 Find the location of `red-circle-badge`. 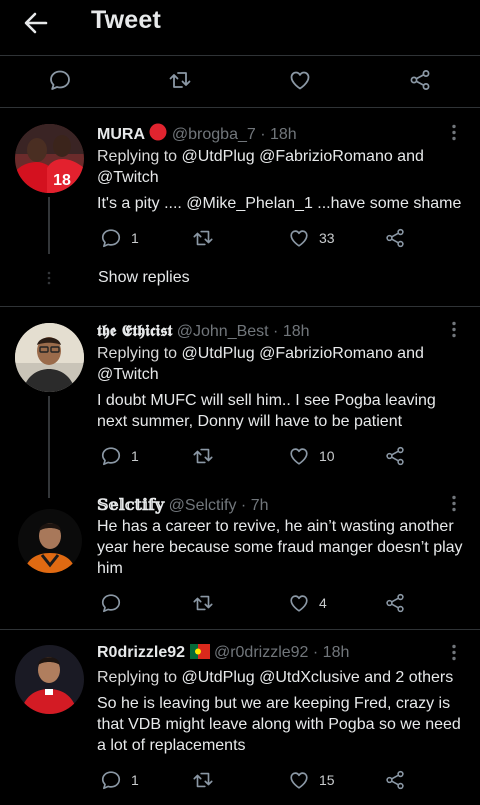

red-circle-badge is located at coordinates (158, 132).